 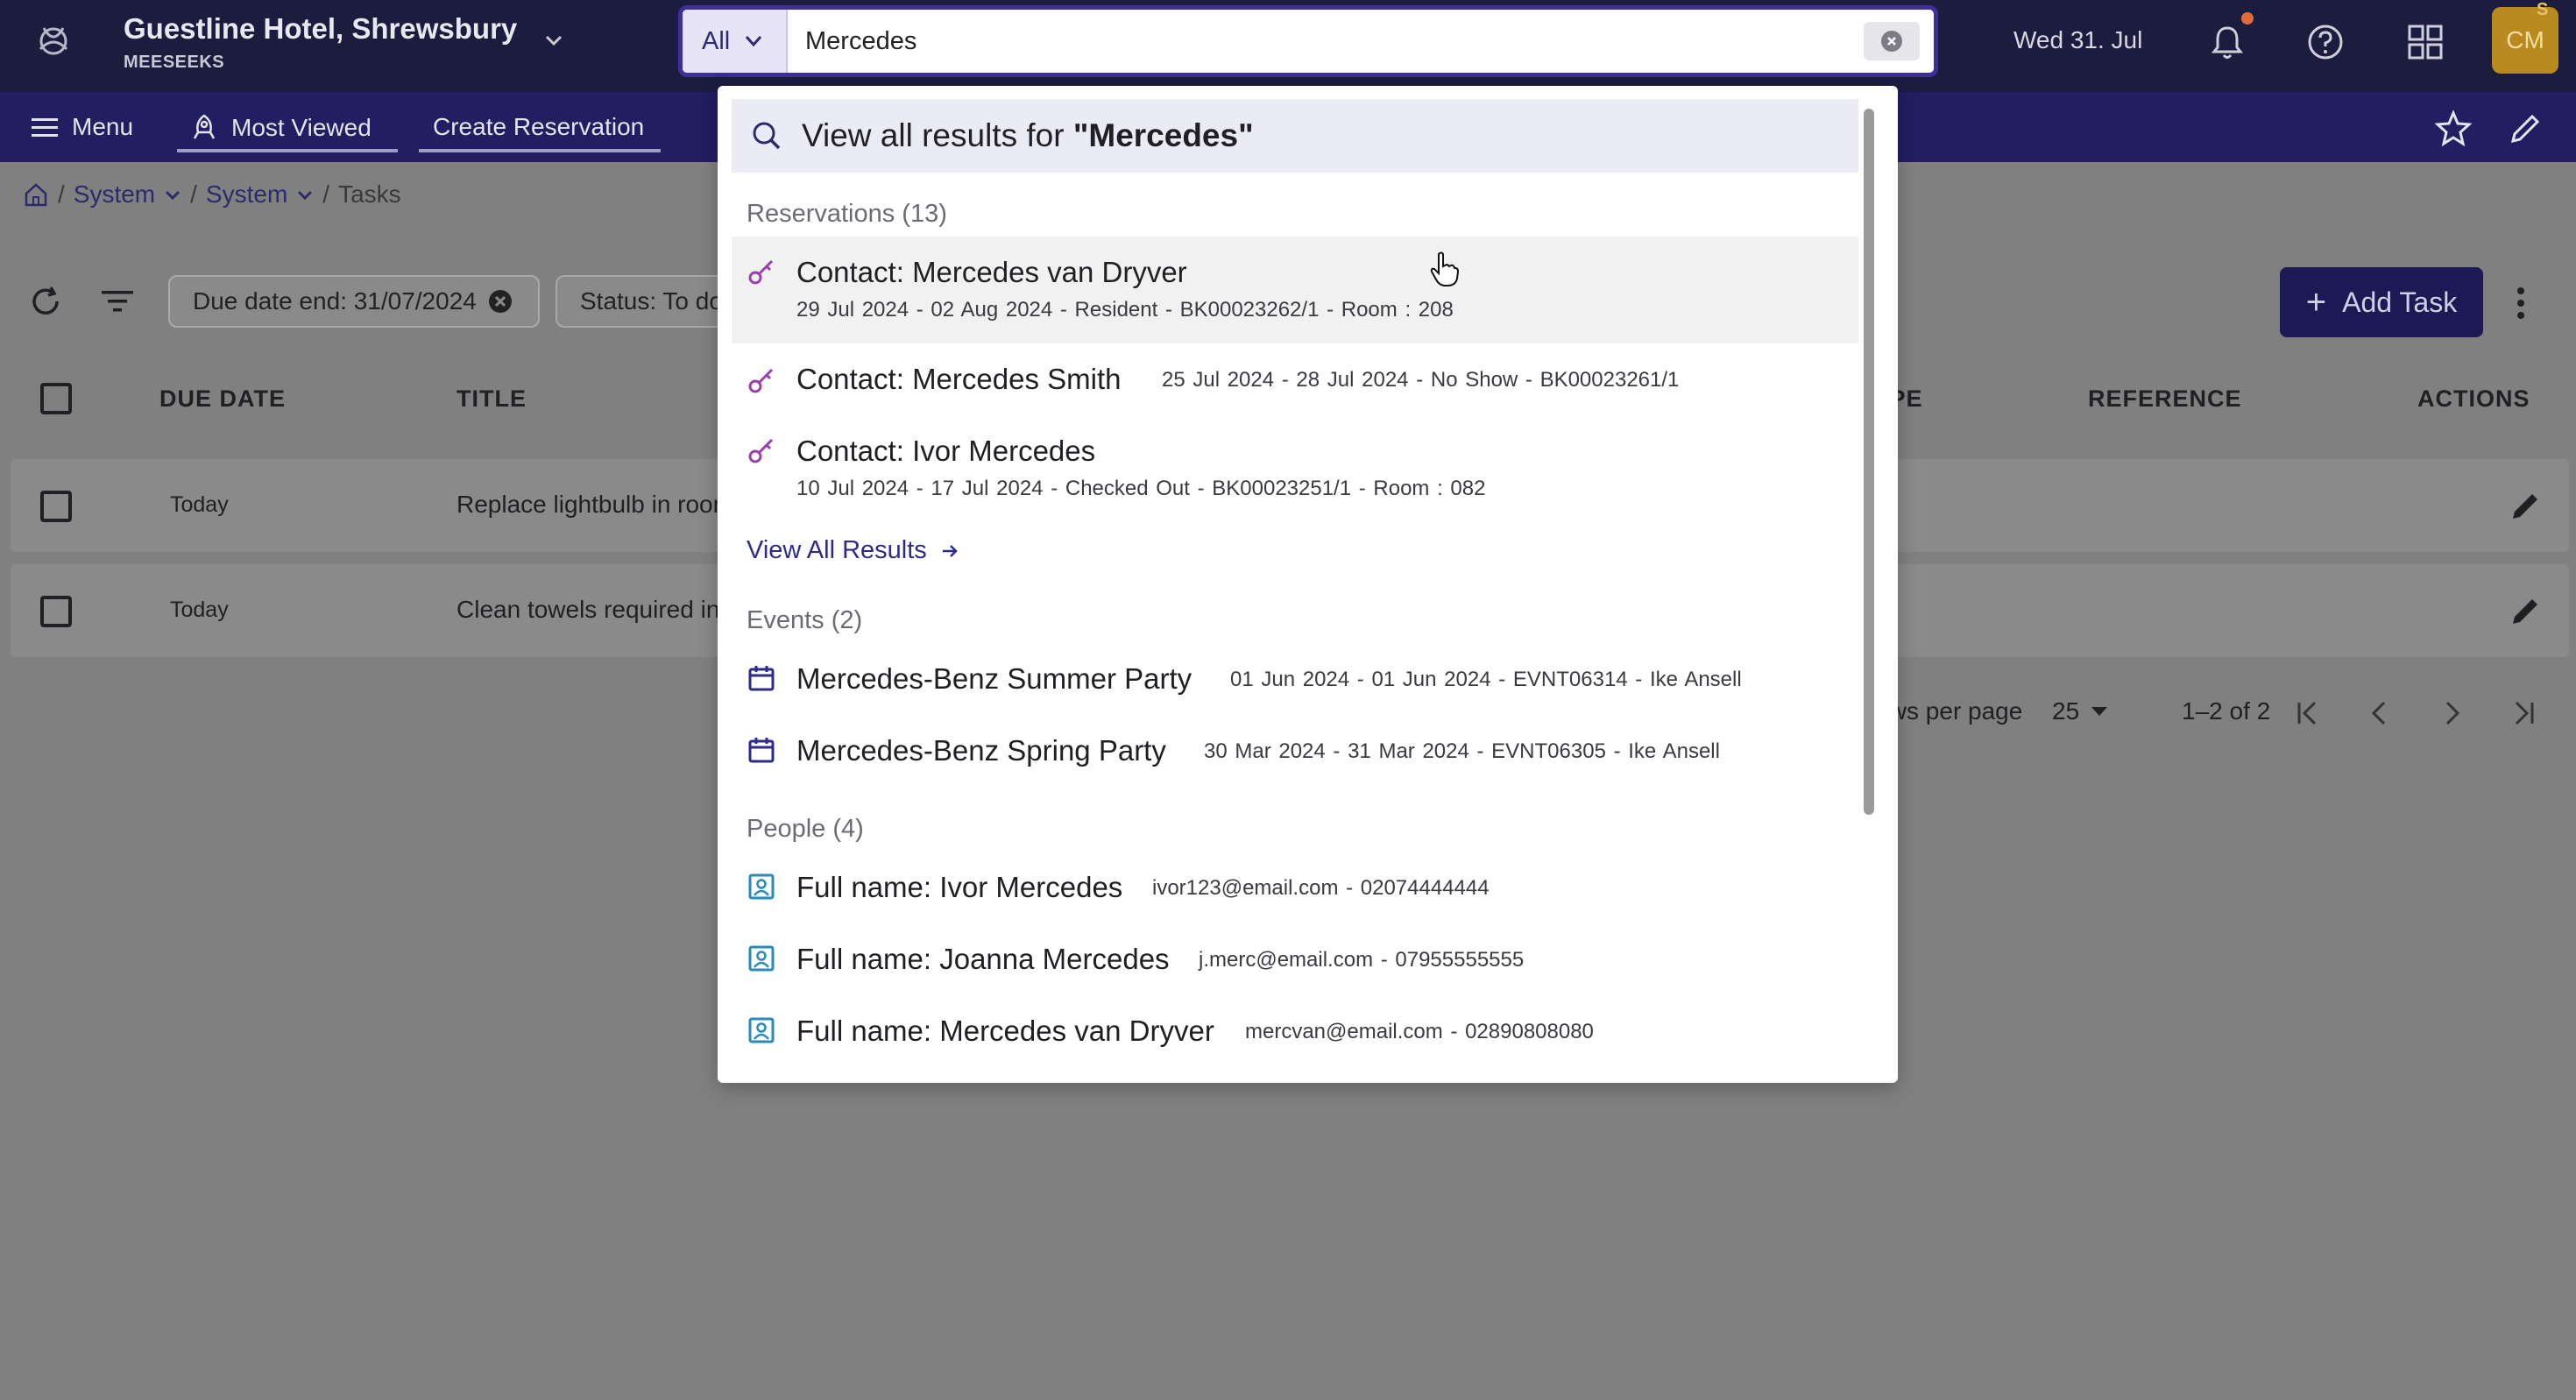 I want to click on column-reference: REFERENCE, so click(x=2165, y=399).